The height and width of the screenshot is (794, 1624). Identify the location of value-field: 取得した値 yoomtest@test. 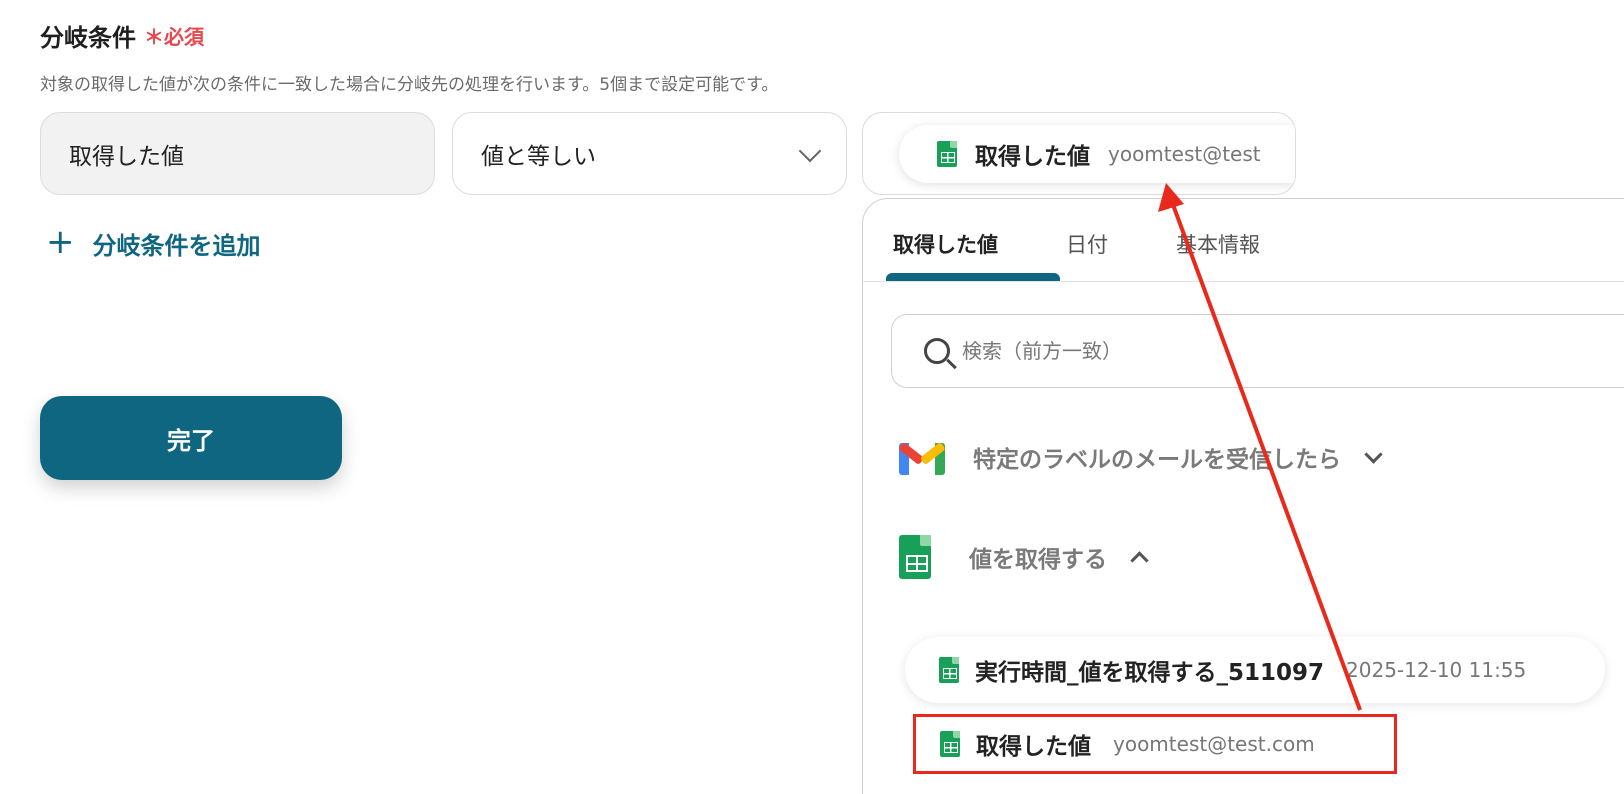
(1079, 153).